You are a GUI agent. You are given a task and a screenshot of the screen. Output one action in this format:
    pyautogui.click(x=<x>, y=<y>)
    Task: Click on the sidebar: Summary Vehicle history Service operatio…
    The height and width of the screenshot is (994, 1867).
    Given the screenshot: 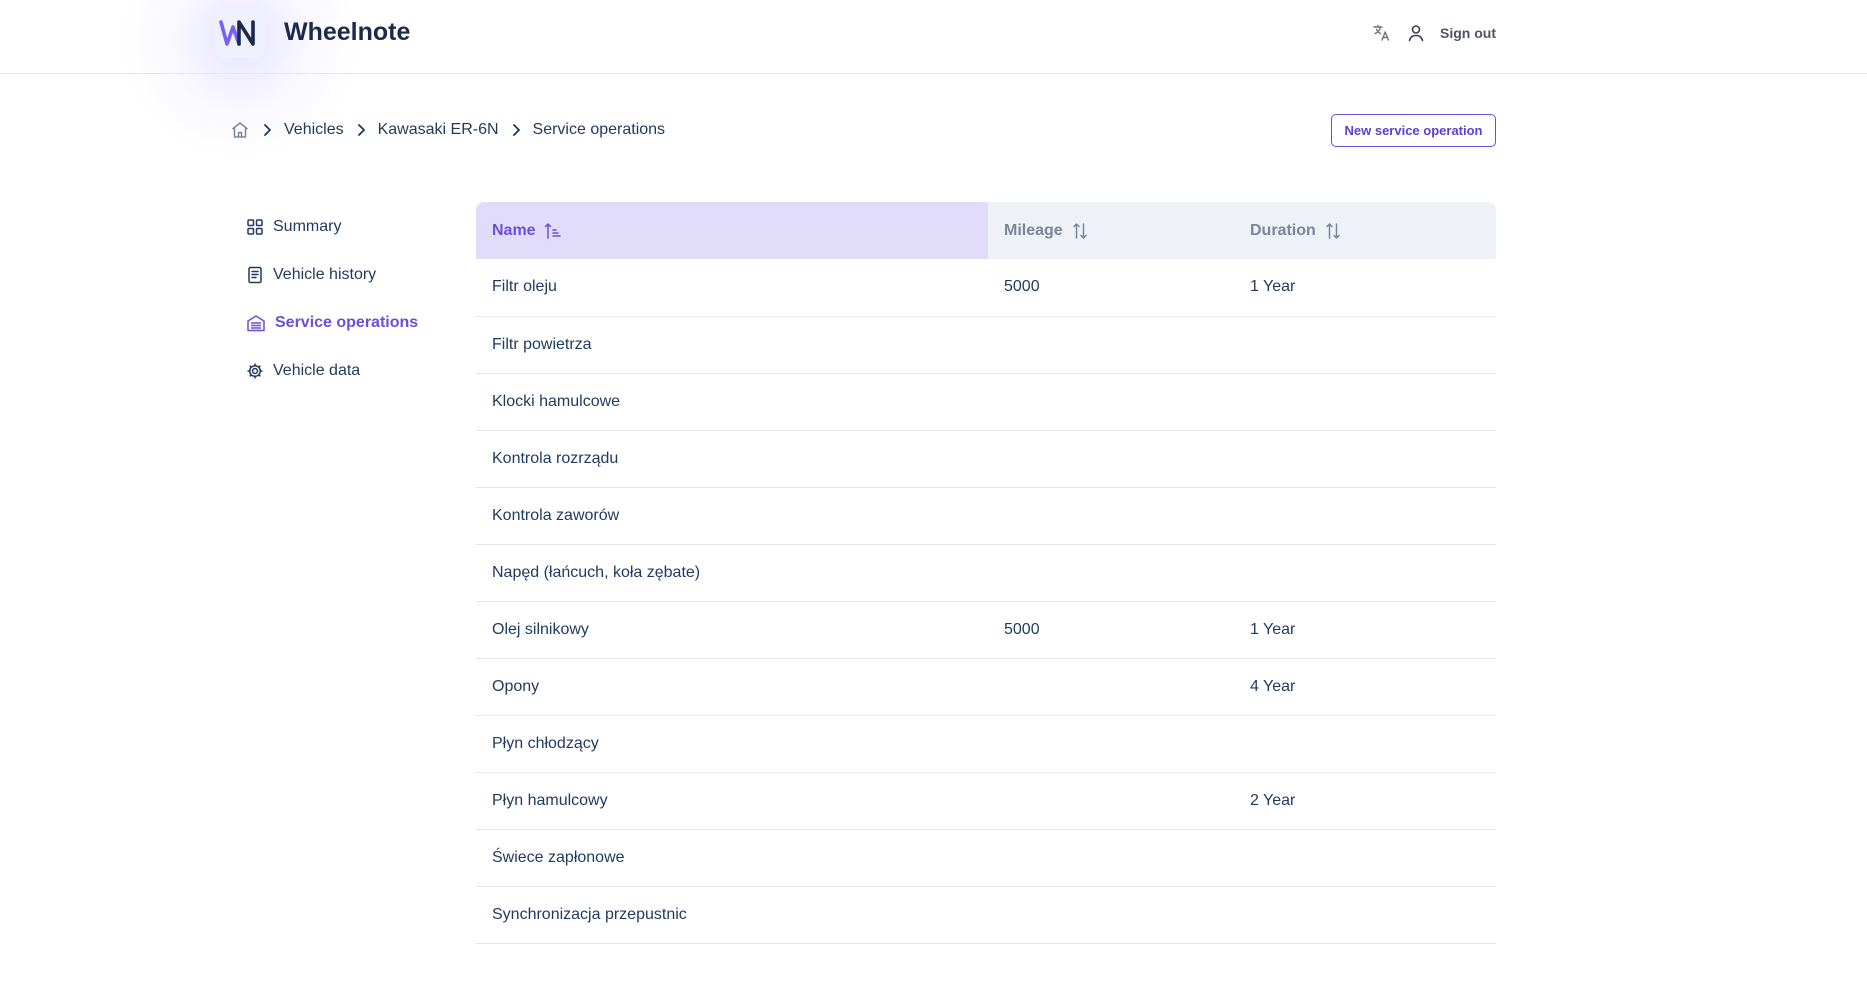 What is the action you would take?
    pyautogui.click(x=346, y=299)
    